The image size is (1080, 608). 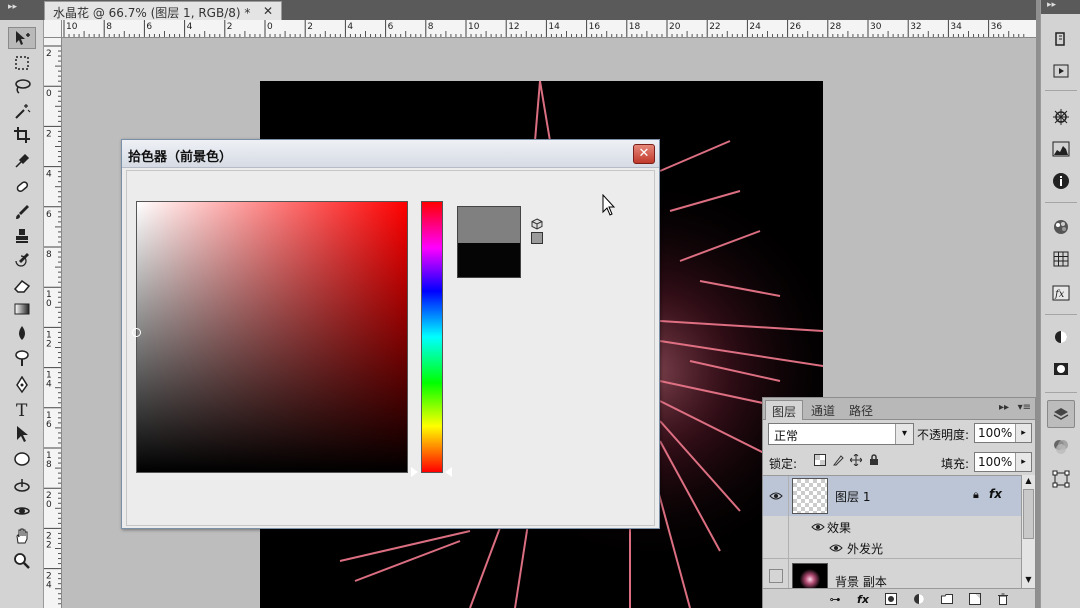 What do you see at coordinates (22, 111) in the screenshot?
I see `magic-wand-tool-icon` at bounding box center [22, 111].